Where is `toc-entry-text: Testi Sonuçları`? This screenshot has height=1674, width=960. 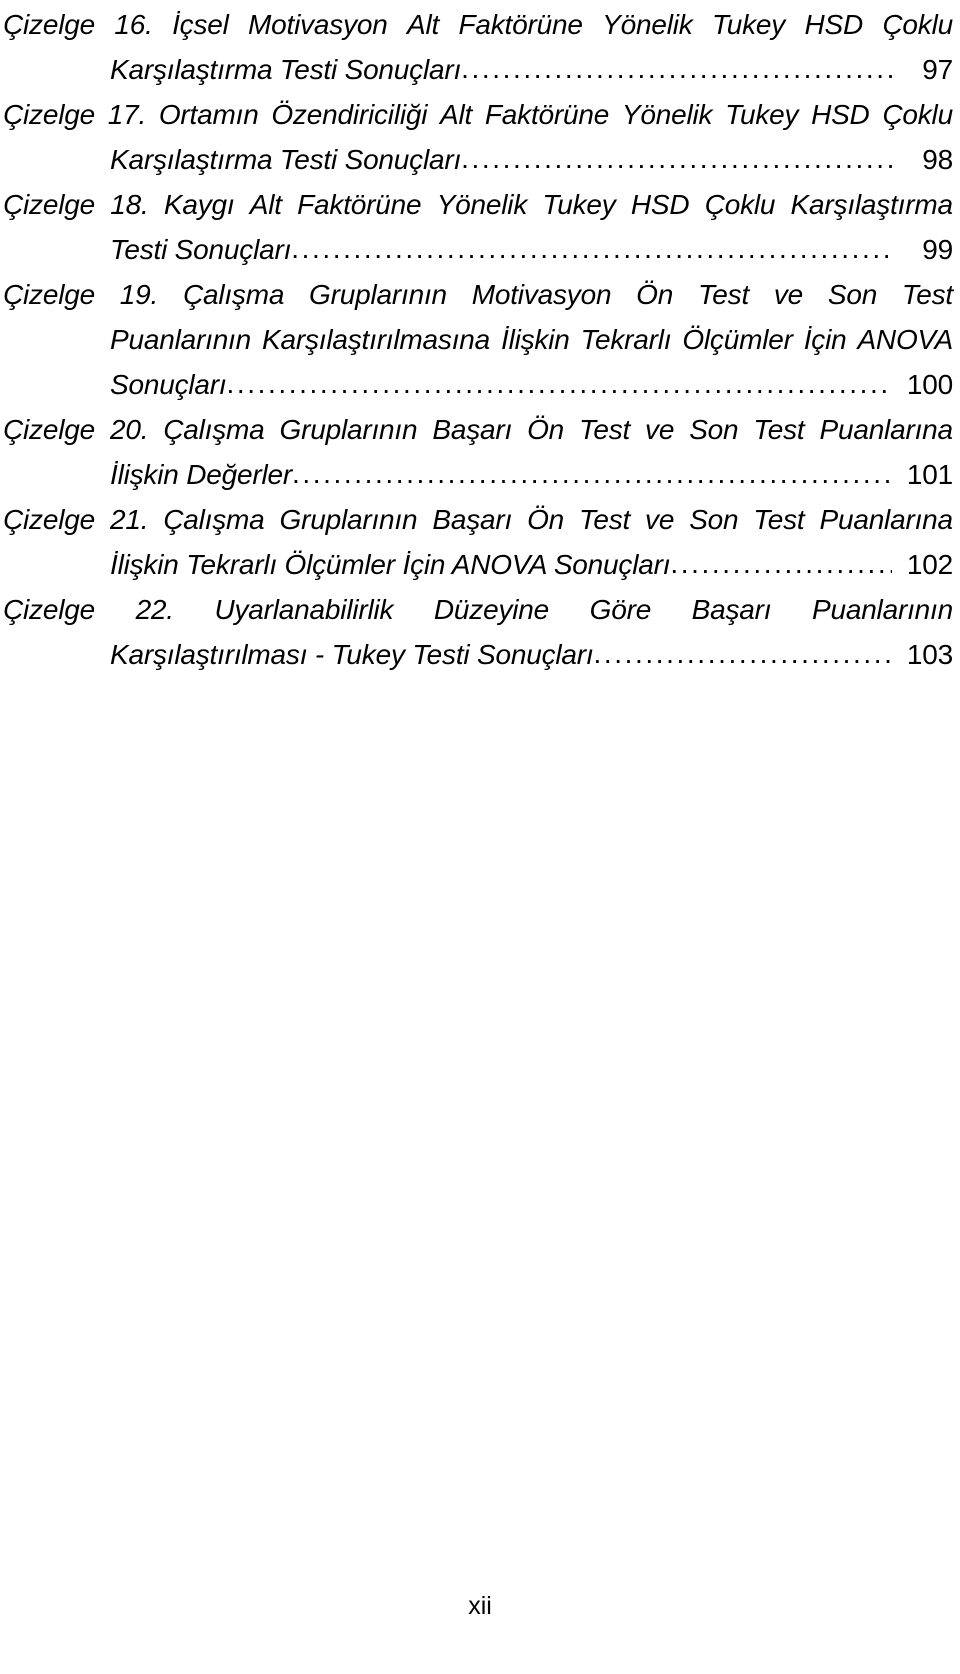
toc-entry-text: Testi Sonuçları is located at coordinates (201, 249).